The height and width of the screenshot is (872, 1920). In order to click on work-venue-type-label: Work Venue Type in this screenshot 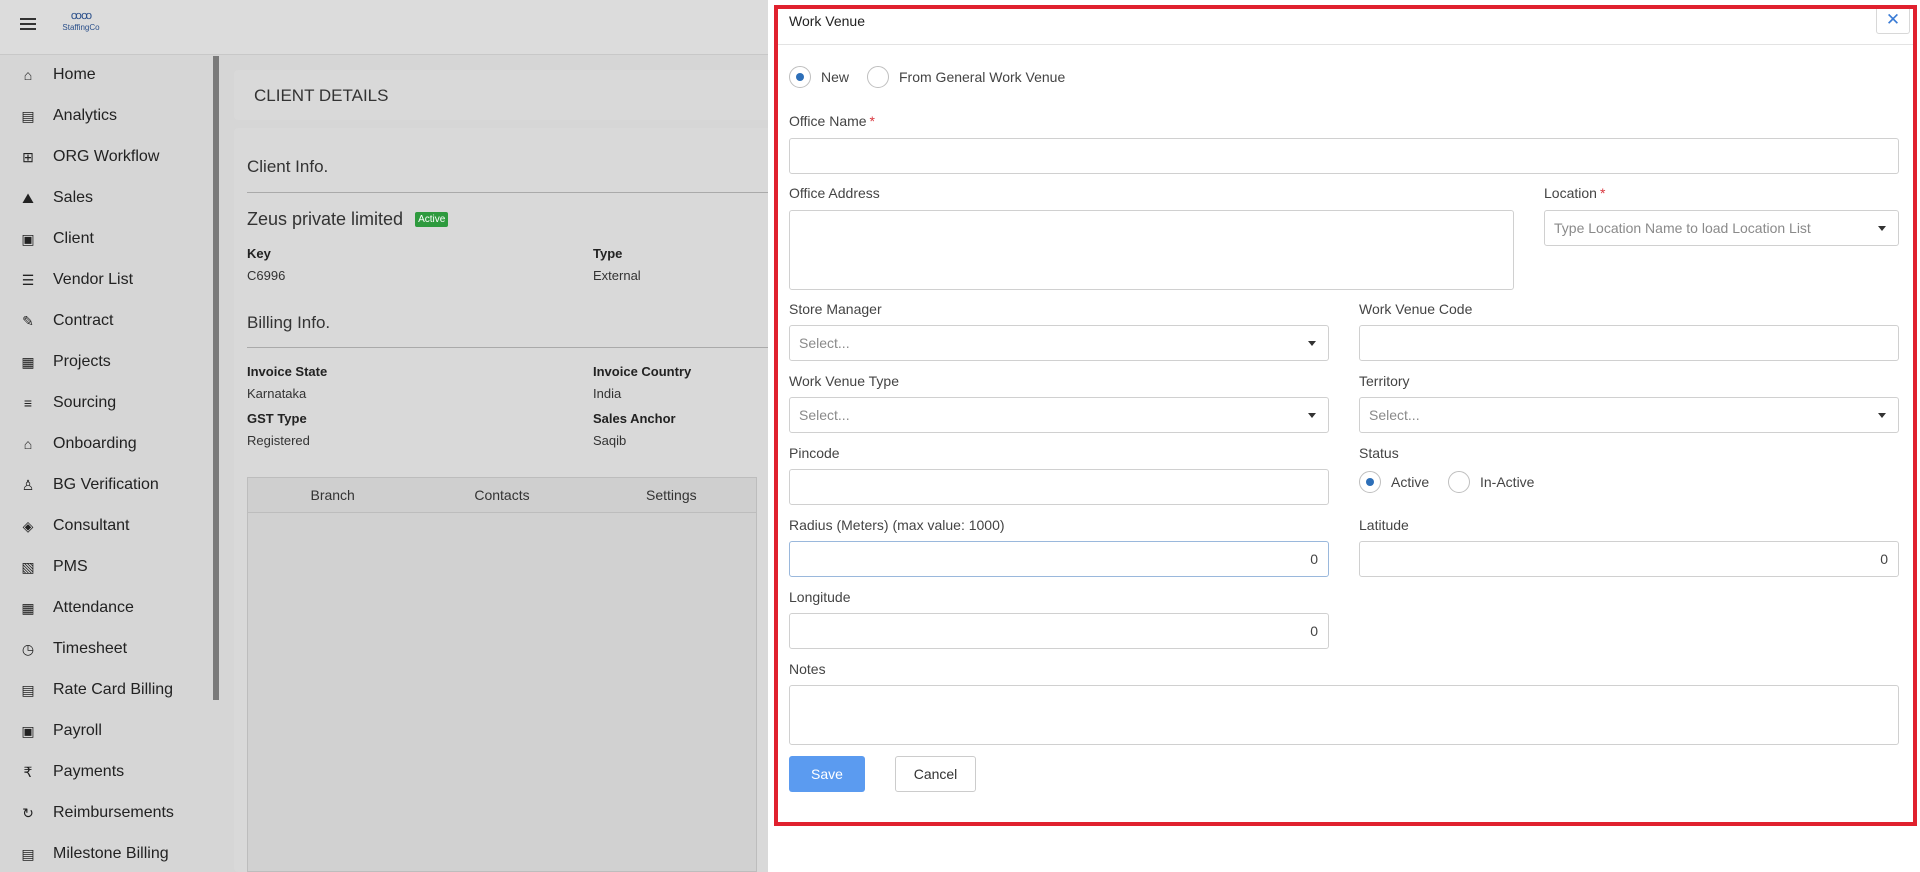, I will do `click(844, 381)`.